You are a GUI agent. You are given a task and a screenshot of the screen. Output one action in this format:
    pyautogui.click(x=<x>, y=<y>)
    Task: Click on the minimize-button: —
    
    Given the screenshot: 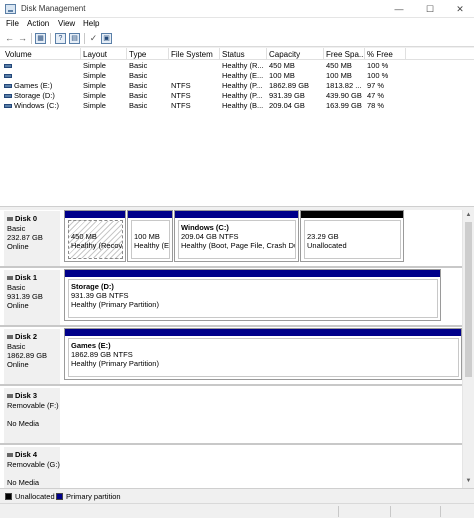 What is the action you would take?
    pyautogui.click(x=399, y=9)
    